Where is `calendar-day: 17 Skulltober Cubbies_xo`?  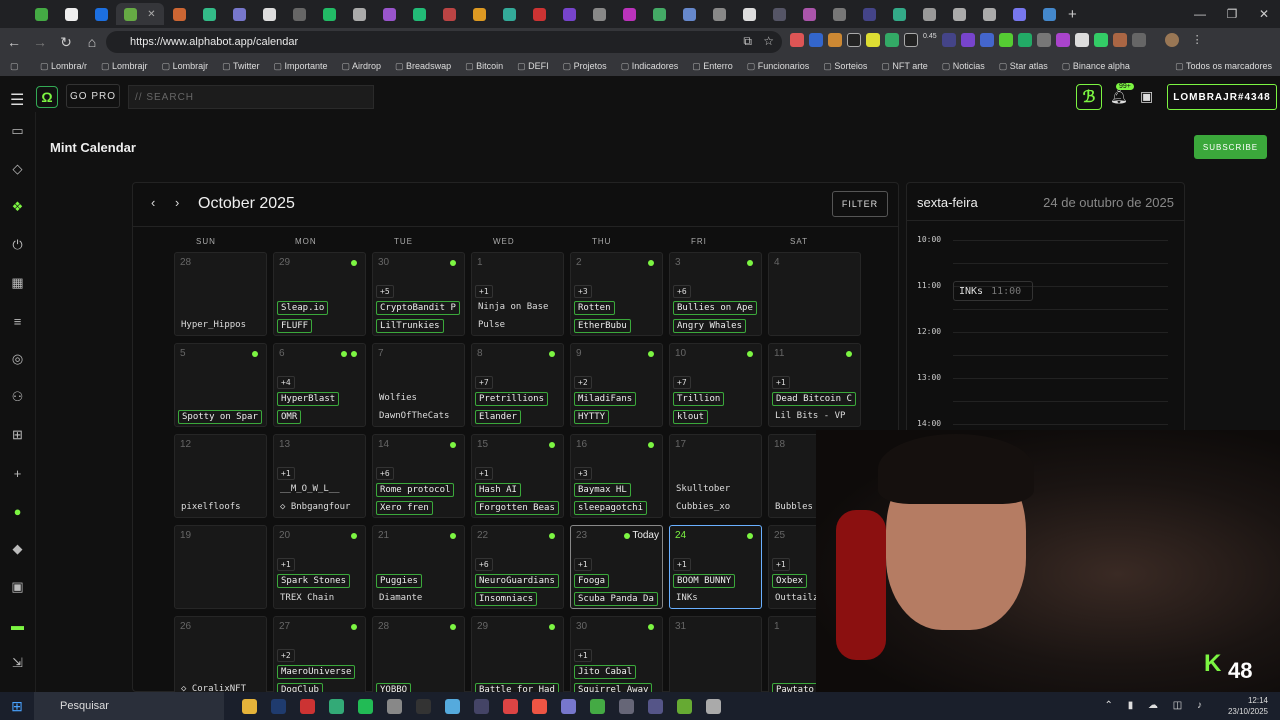 calendar-day: 17 Skulltober Cubbies_xo is located at coordinates (715, 476).